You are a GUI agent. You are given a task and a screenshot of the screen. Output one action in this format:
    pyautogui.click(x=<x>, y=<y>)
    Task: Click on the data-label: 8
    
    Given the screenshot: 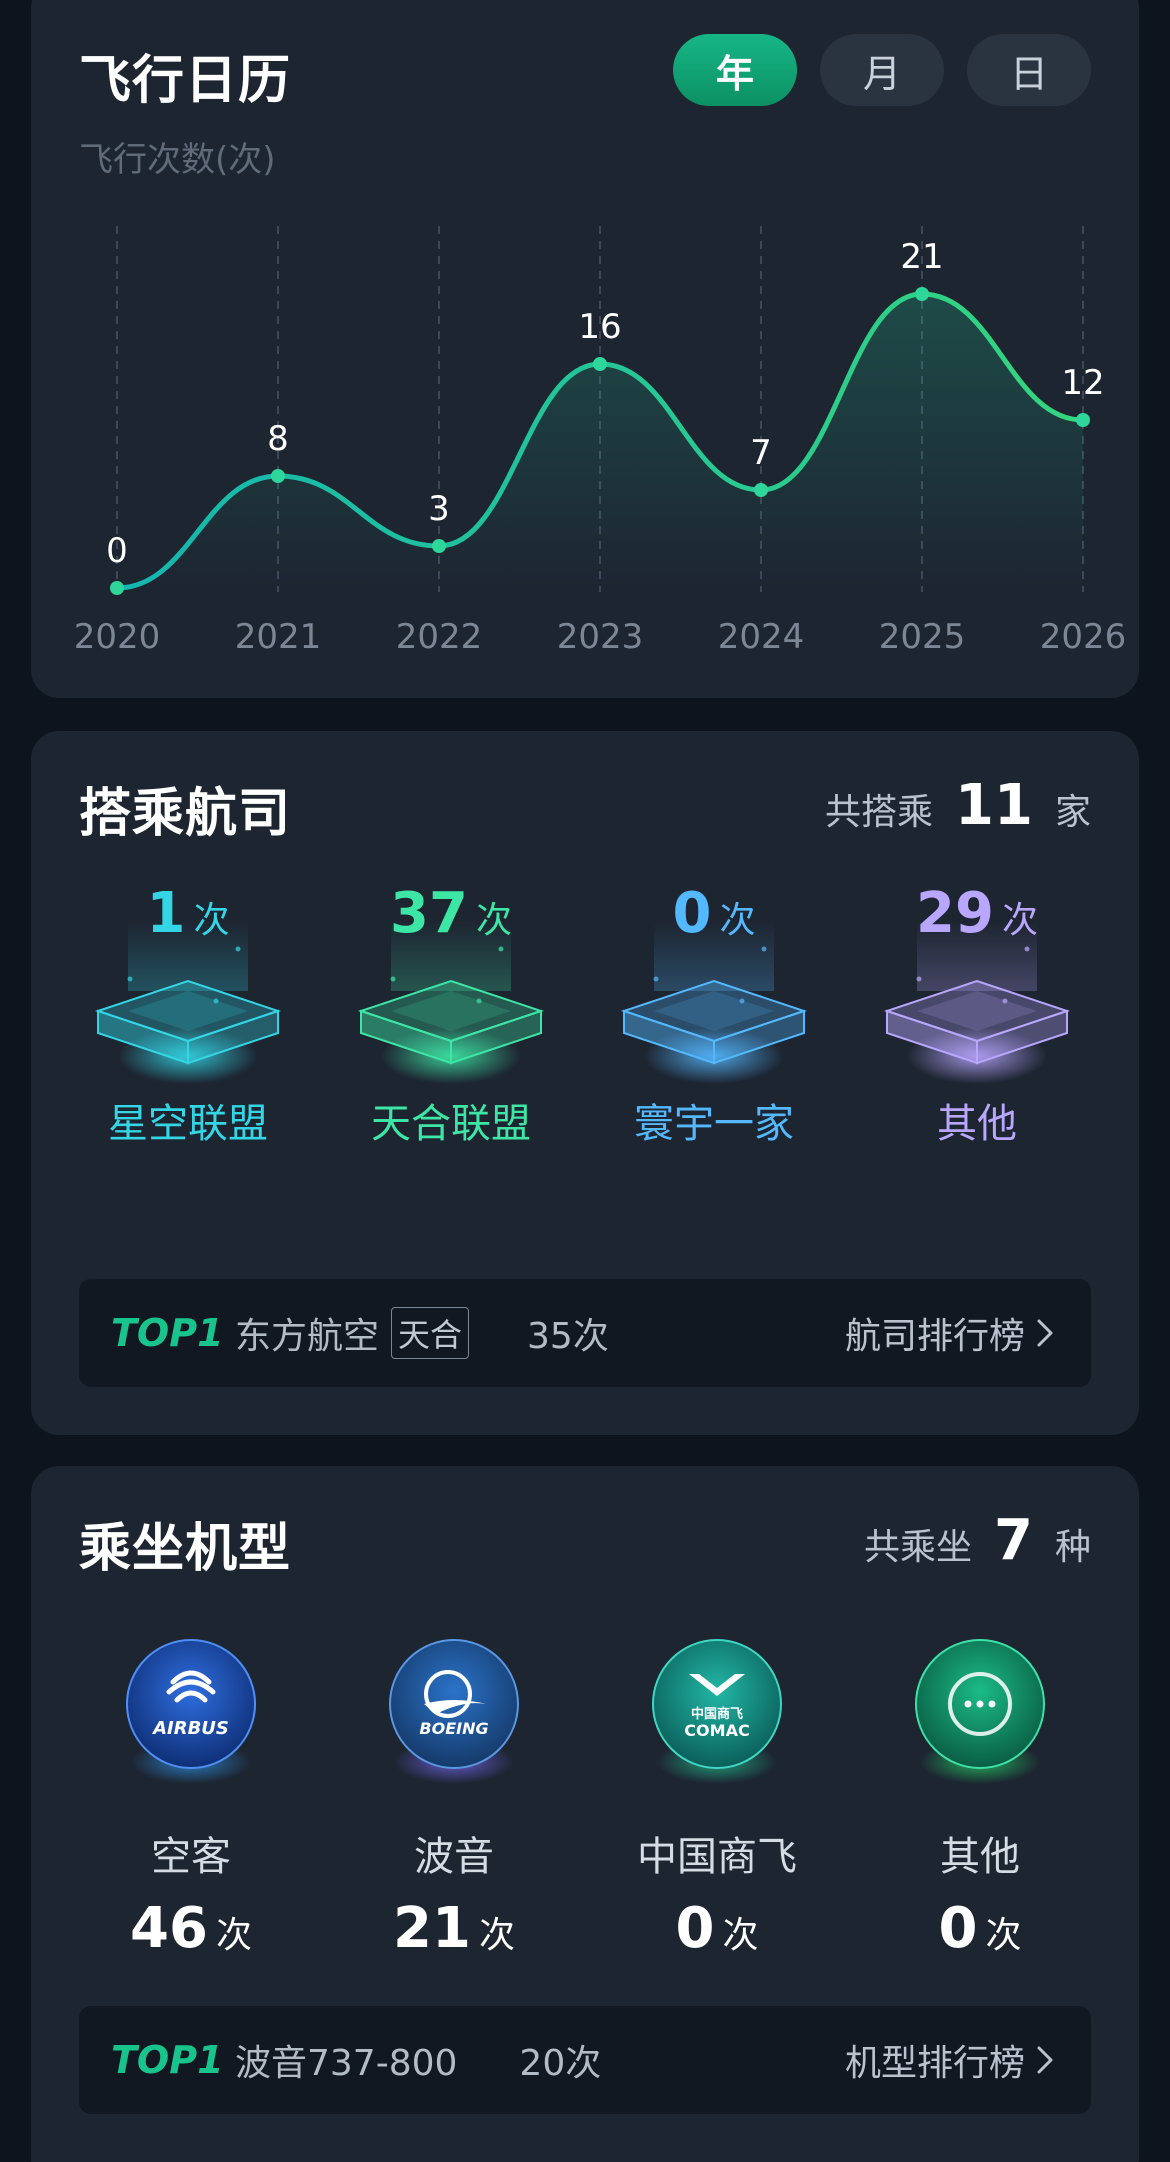 What is the action you would take?
    pyautogui.click(x=278, y=439)
    